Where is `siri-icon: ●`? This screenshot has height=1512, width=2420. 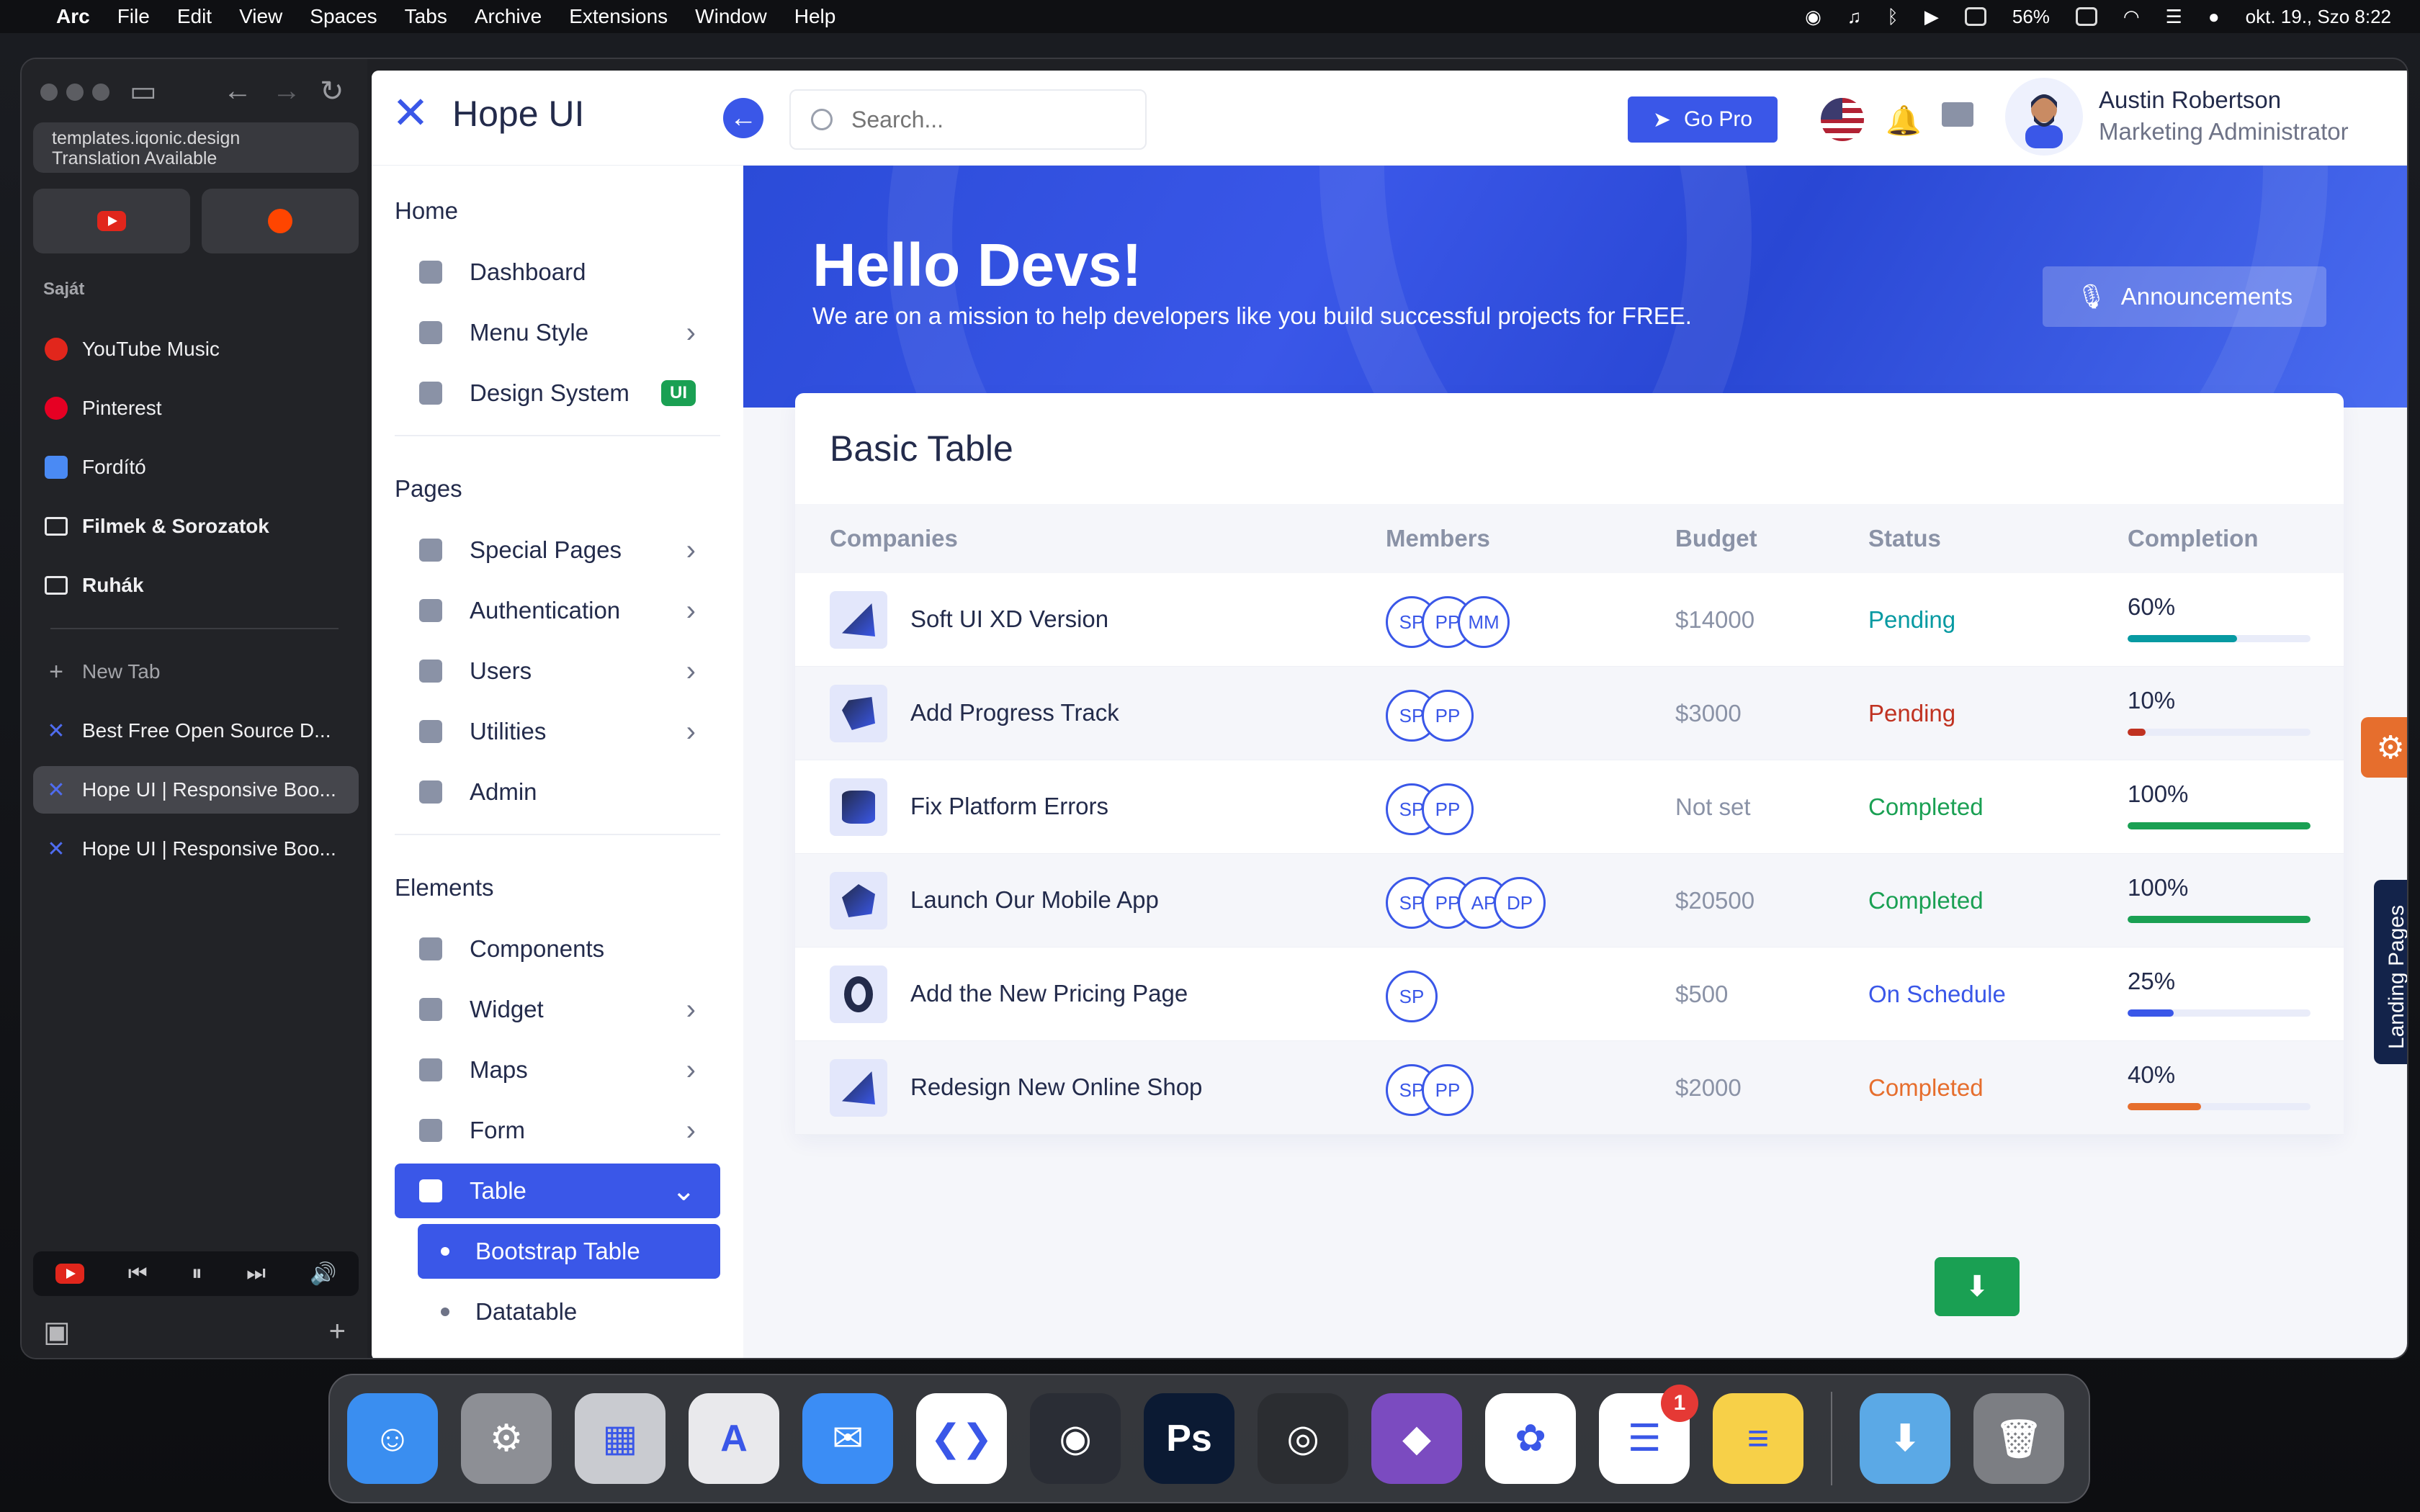 siri-icon: ● is located at coordinates (2214, 17).